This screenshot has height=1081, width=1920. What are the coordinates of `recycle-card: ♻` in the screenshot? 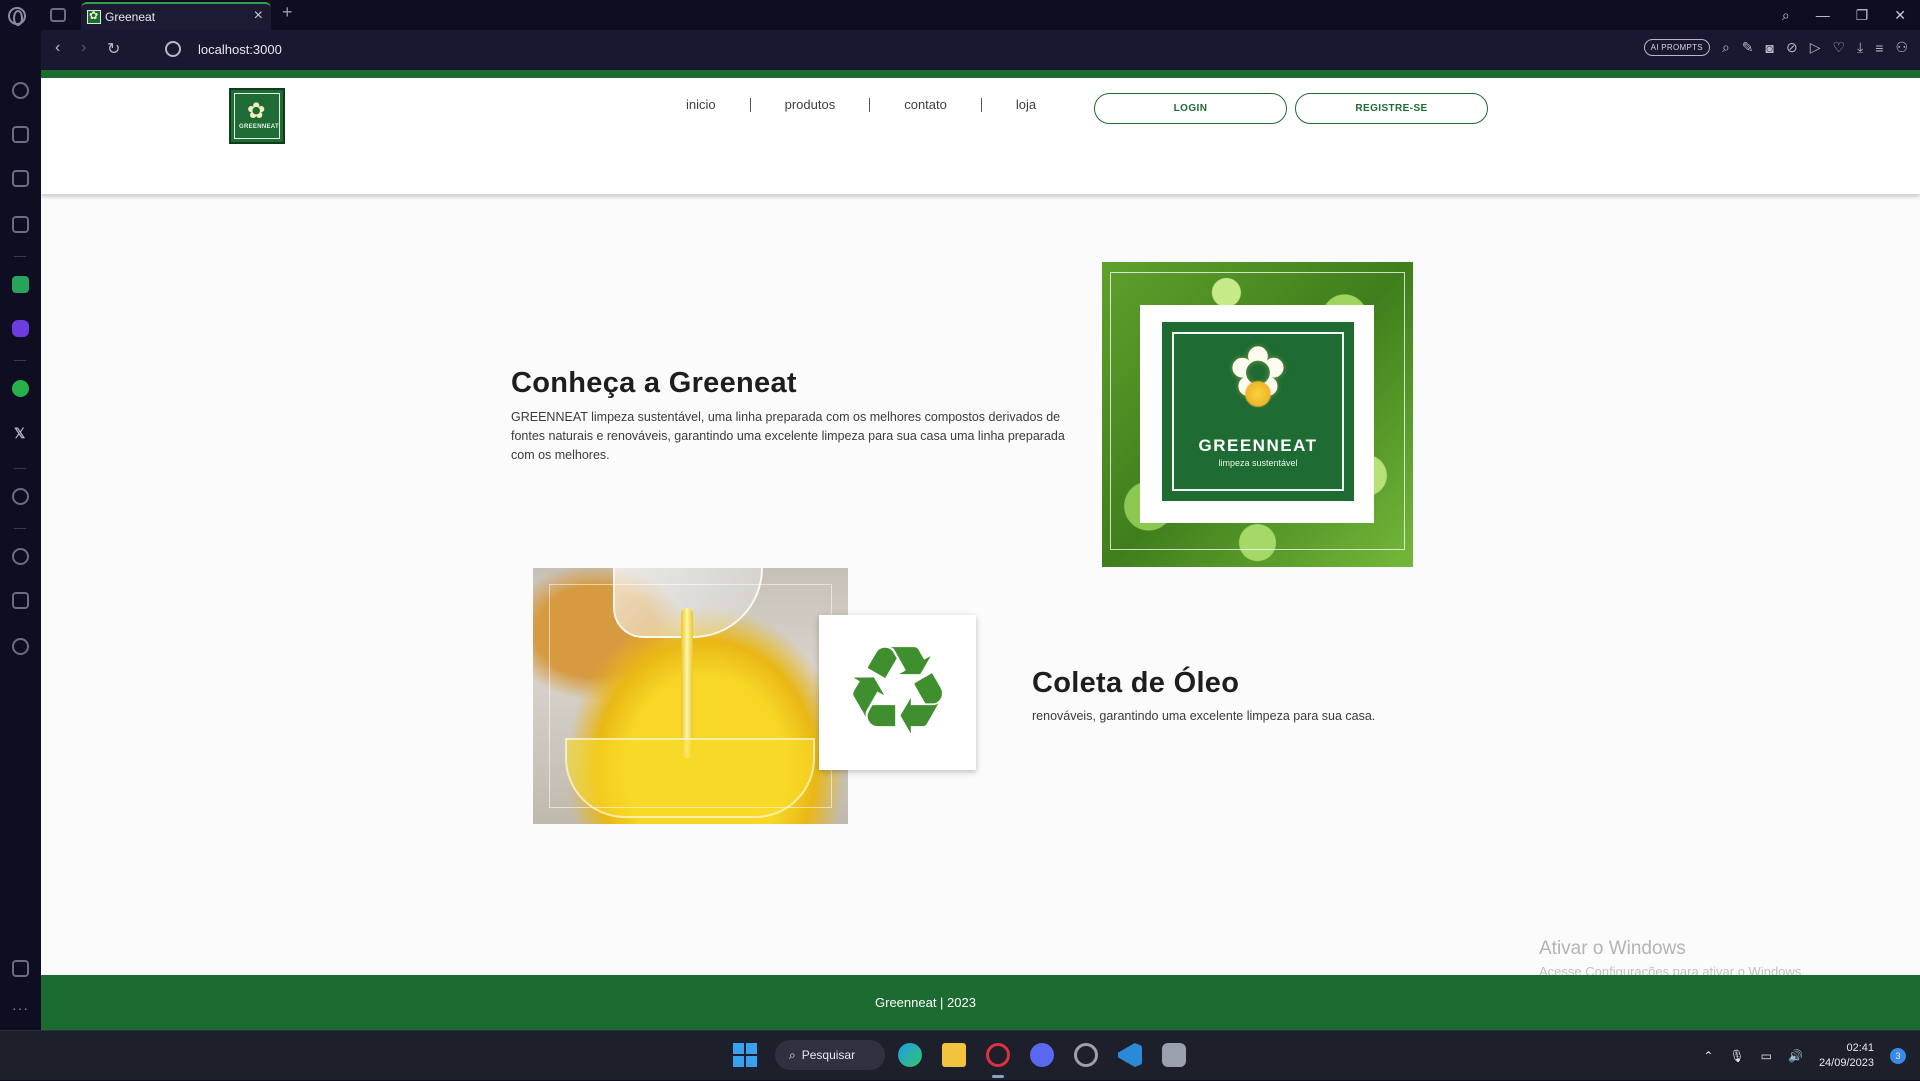 It's located at (897, 692).